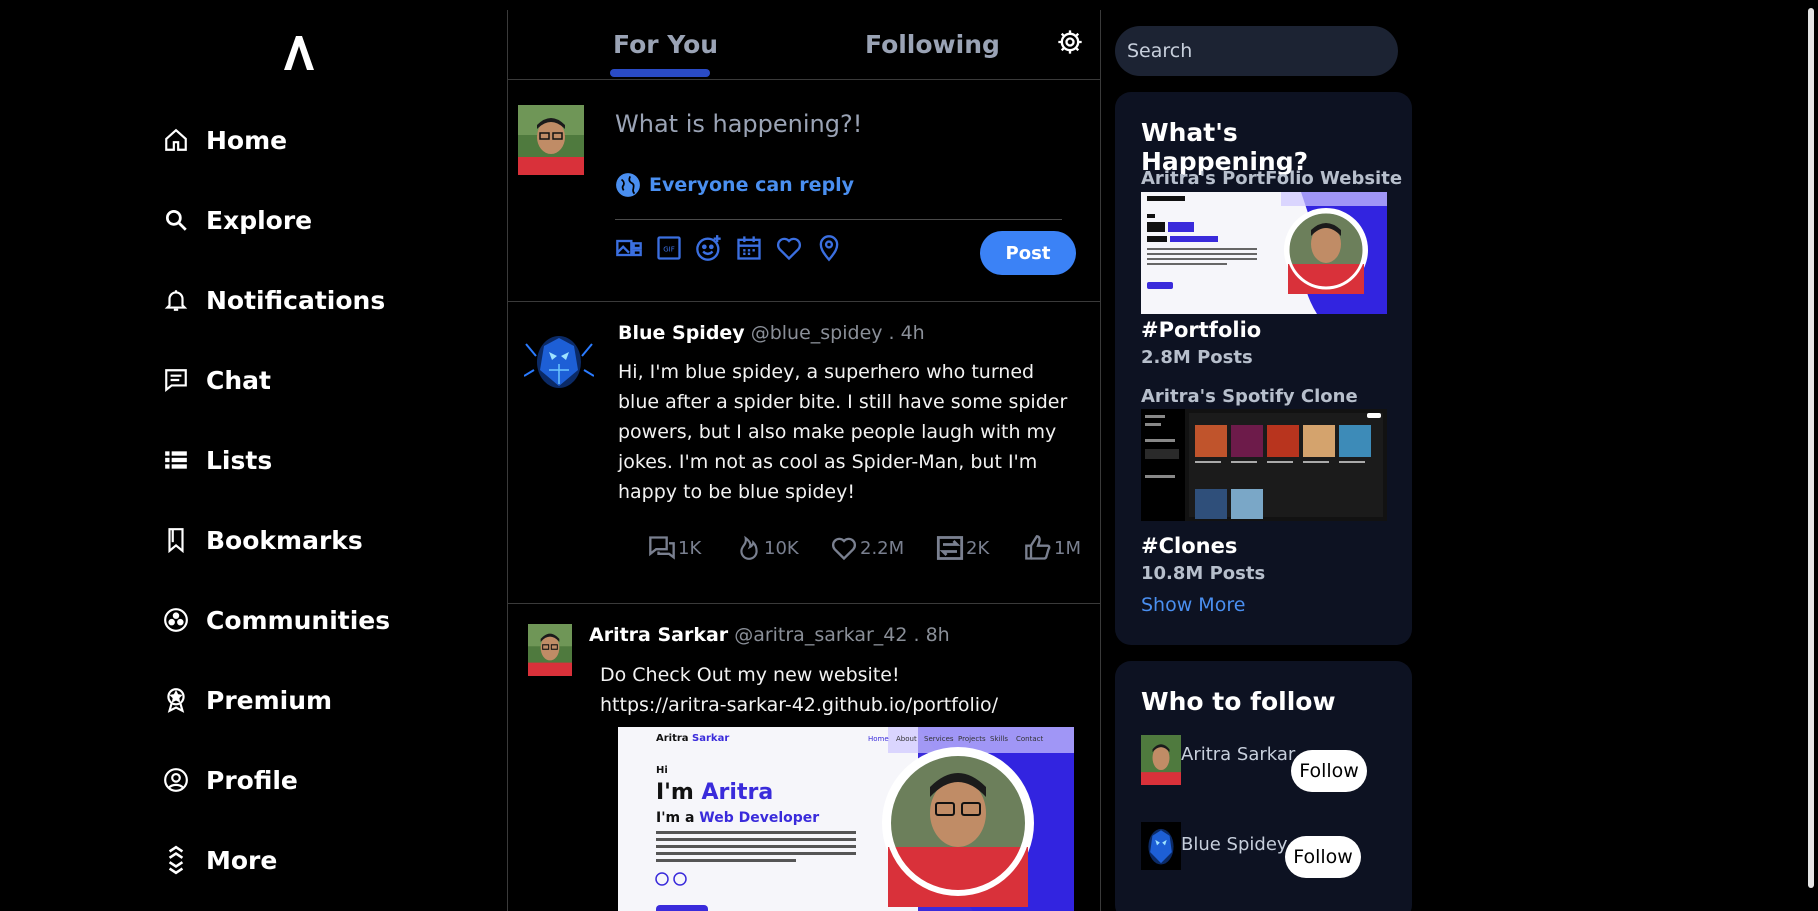  Describe the element at coordinates (1029, 739) in the screenshot. I see `preview-nav-item: Contact` at that location.